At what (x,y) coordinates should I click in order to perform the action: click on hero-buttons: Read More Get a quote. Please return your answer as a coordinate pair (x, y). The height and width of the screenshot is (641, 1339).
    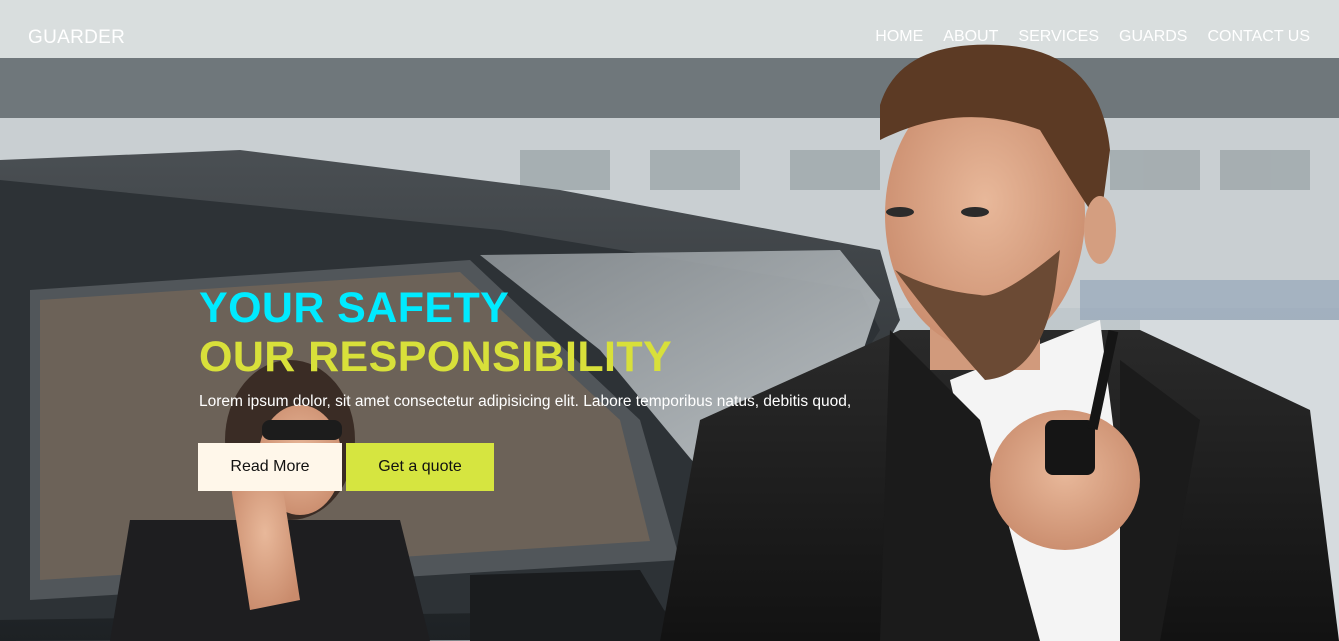
    Looking at the image, I should click on (346, 467).